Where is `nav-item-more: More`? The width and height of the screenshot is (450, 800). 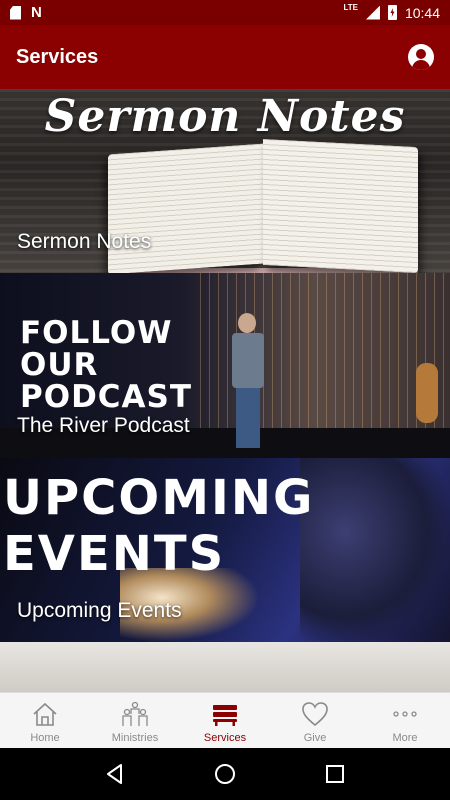 nav-item-more: More is located at coordinates (405, 720).